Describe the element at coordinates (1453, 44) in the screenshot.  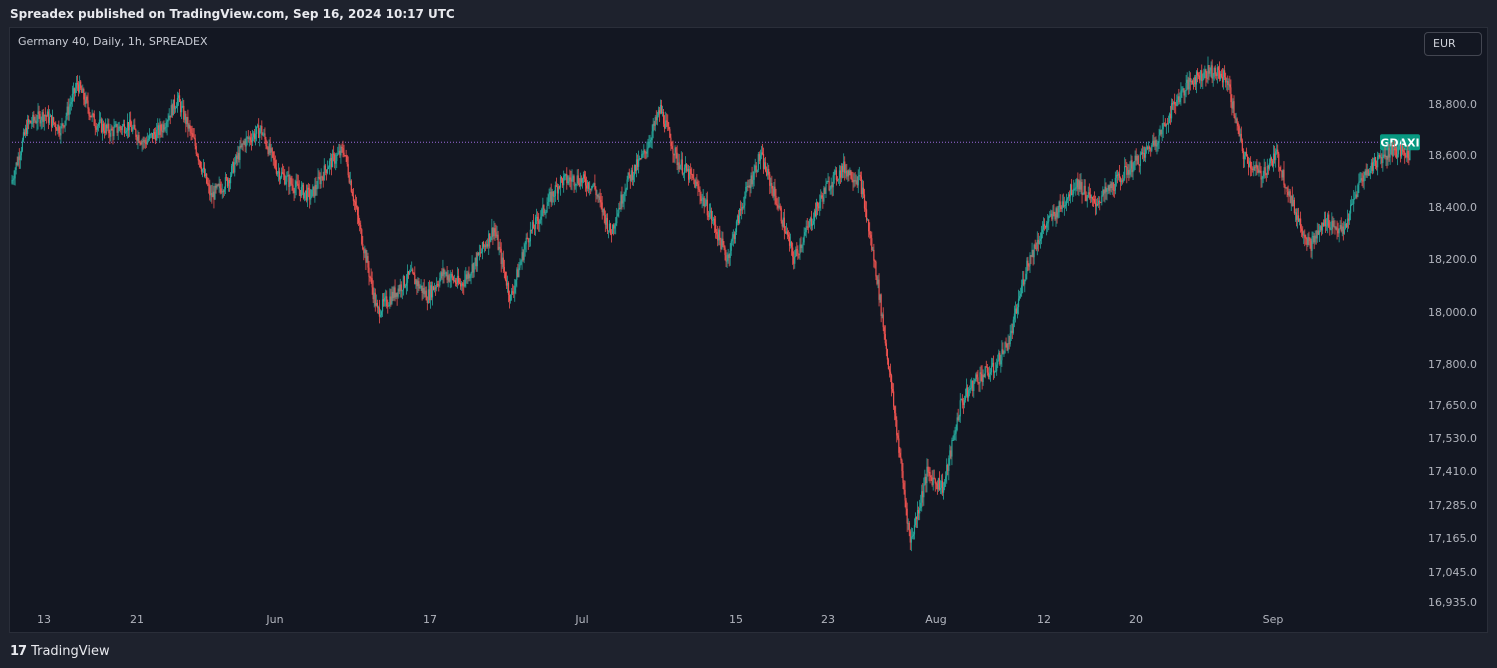
I see `currency-button: EUR` at that location.